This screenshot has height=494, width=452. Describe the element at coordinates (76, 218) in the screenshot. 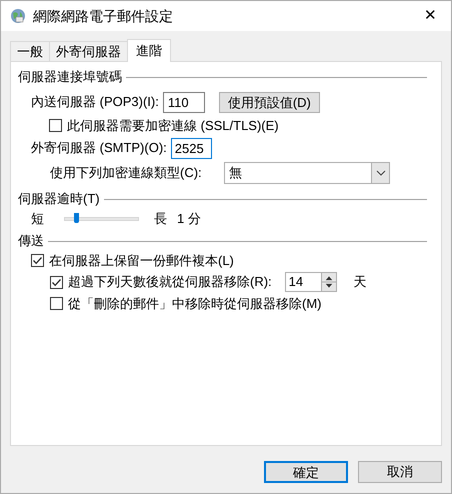

I see `slider-thumb` at that location.